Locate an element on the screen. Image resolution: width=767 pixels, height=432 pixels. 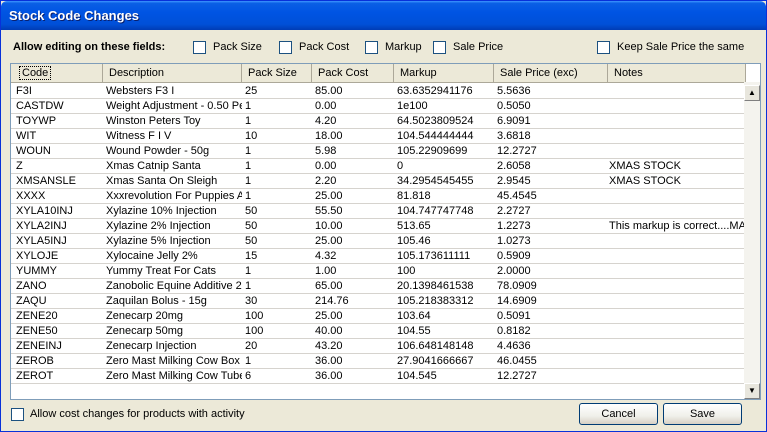
cell-description: Zero Mast Milking Cow Box is located at coordinates (174, 361).